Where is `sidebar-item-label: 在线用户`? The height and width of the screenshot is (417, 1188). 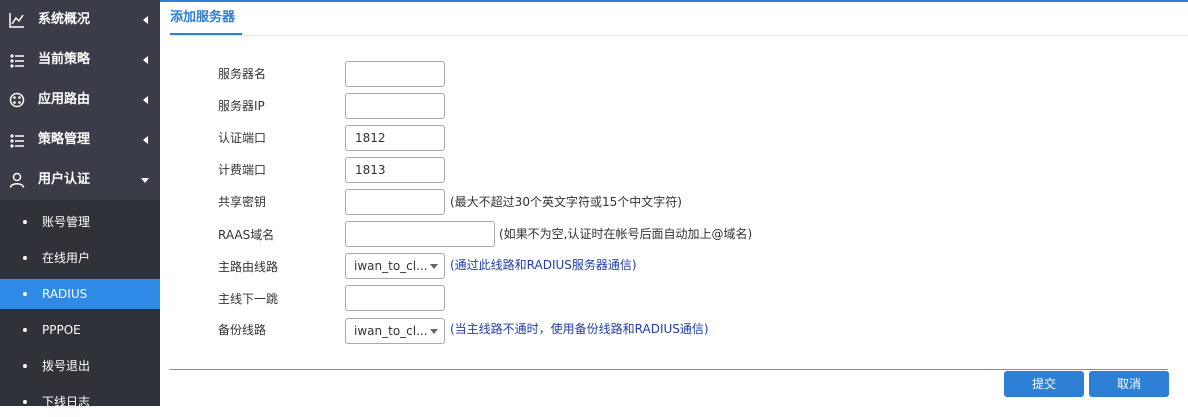 sidebar-item-label: 在线用户 is located at coordinates (66, 258).